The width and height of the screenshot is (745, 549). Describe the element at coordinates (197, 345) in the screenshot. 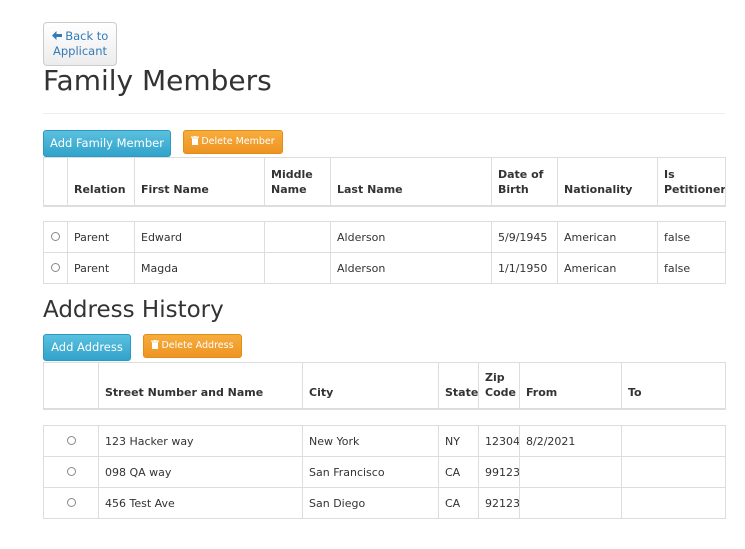

I see `delete-address-label: Delete Address` at that location.